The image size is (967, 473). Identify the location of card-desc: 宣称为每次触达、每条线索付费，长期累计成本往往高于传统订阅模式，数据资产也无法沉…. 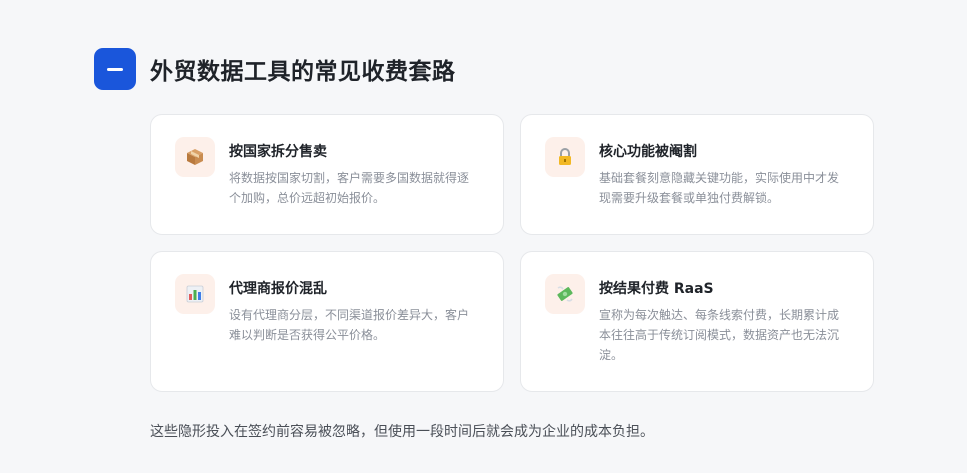
(719, 335).